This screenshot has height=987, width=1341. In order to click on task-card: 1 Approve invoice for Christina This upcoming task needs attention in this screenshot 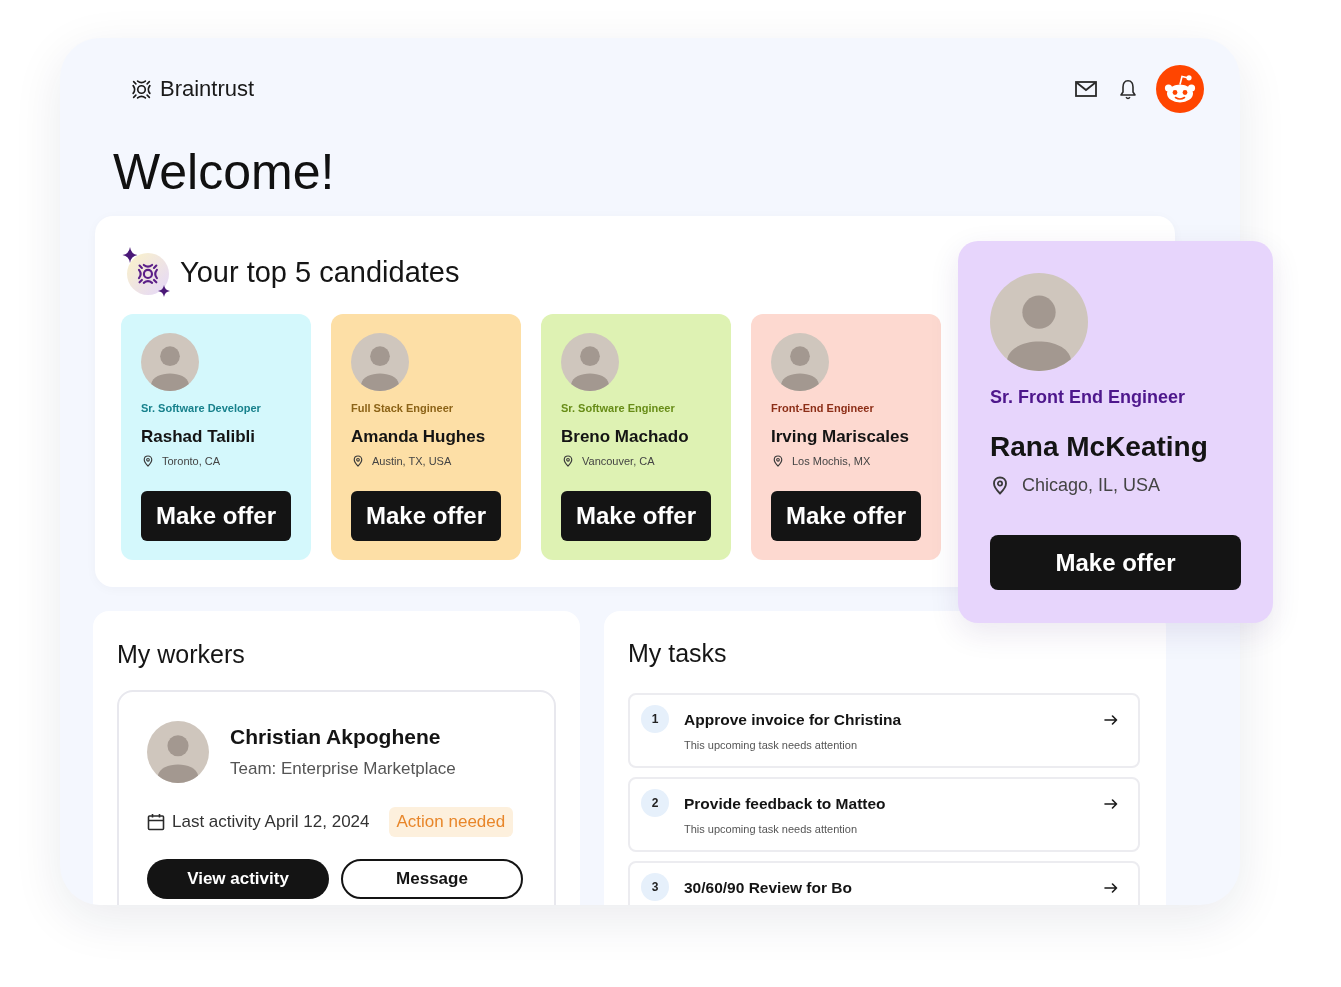, I will do `click(884, 730)`.